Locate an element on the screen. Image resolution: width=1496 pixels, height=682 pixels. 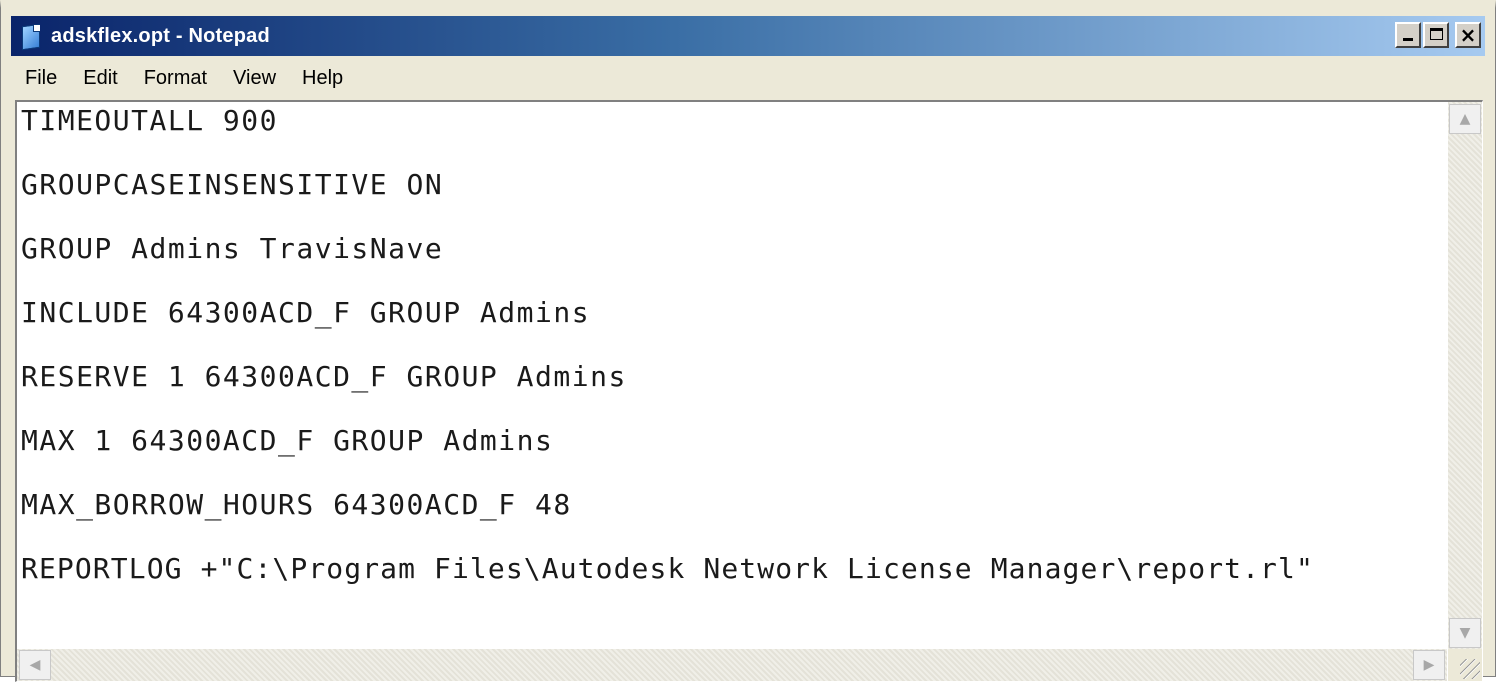
close-icon: × is located at coordinates (1468, 35).